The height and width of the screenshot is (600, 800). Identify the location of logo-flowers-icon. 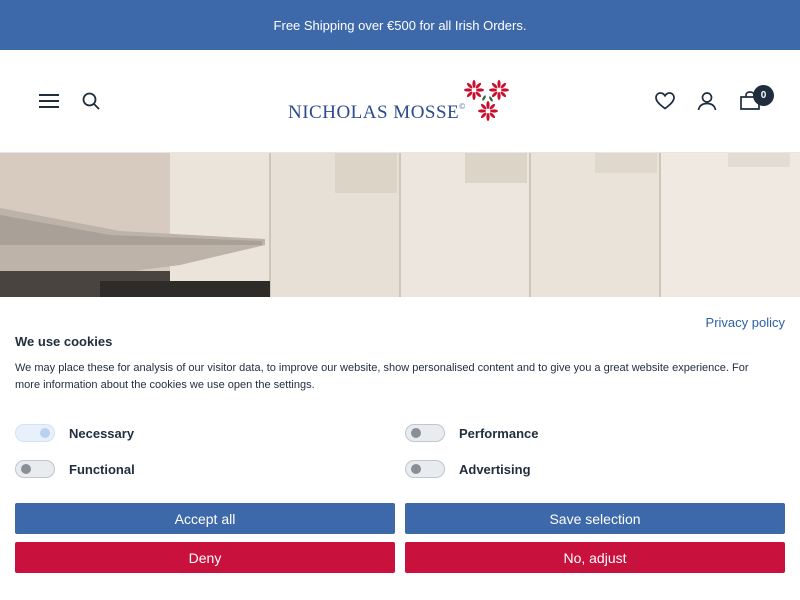
(486, 100).